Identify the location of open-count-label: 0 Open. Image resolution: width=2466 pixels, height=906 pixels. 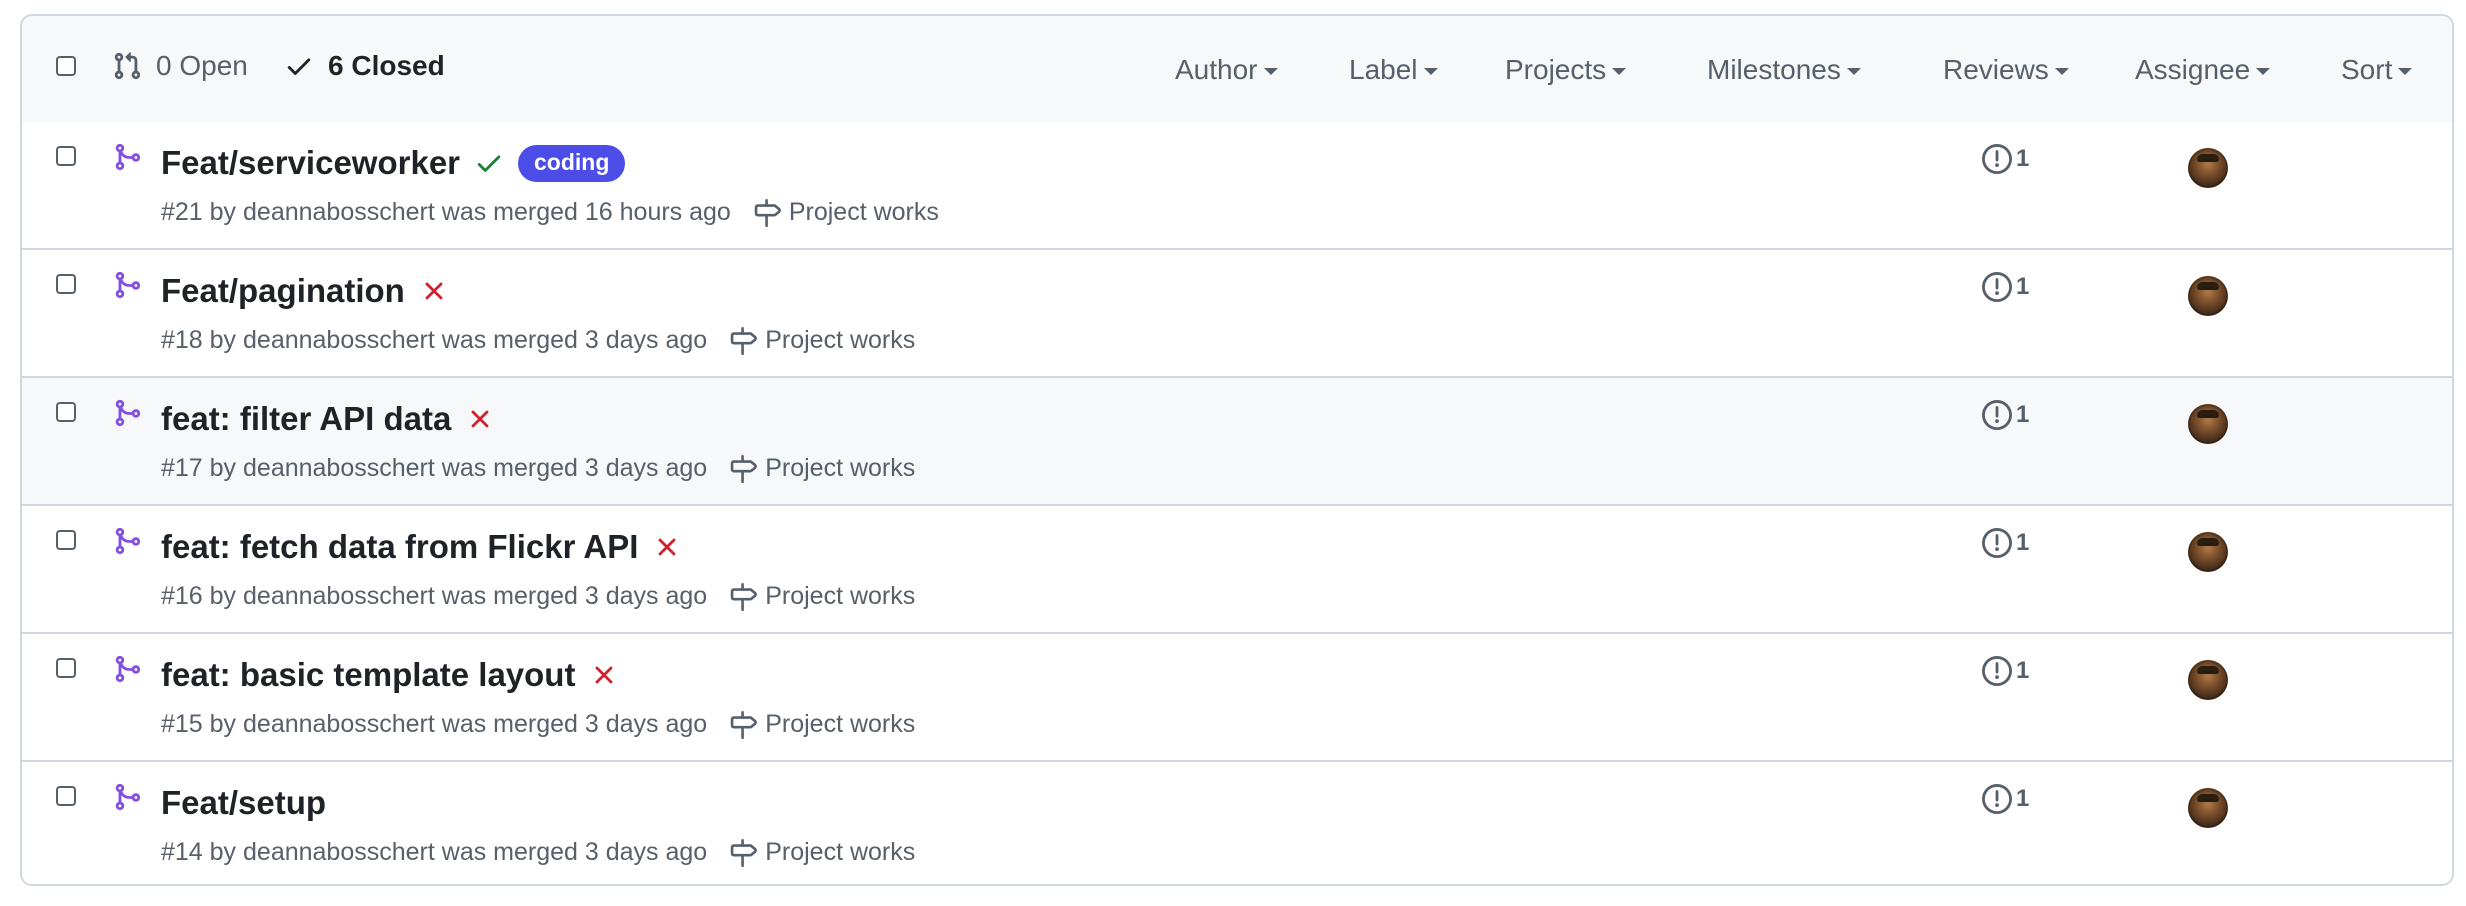
(202, 65).